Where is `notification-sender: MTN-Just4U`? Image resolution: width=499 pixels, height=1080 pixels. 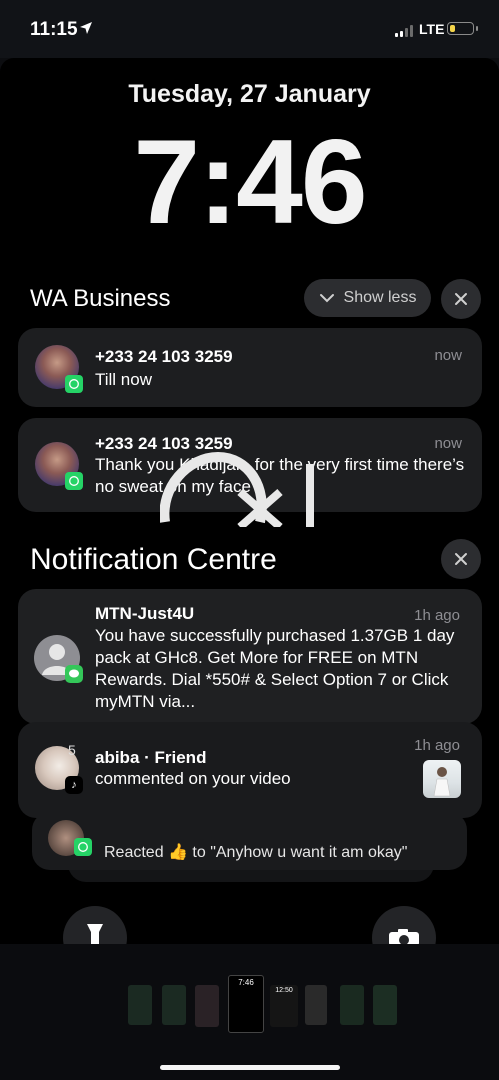 notification-sender: MTN-Just4U is located at coordinates (145, 613).